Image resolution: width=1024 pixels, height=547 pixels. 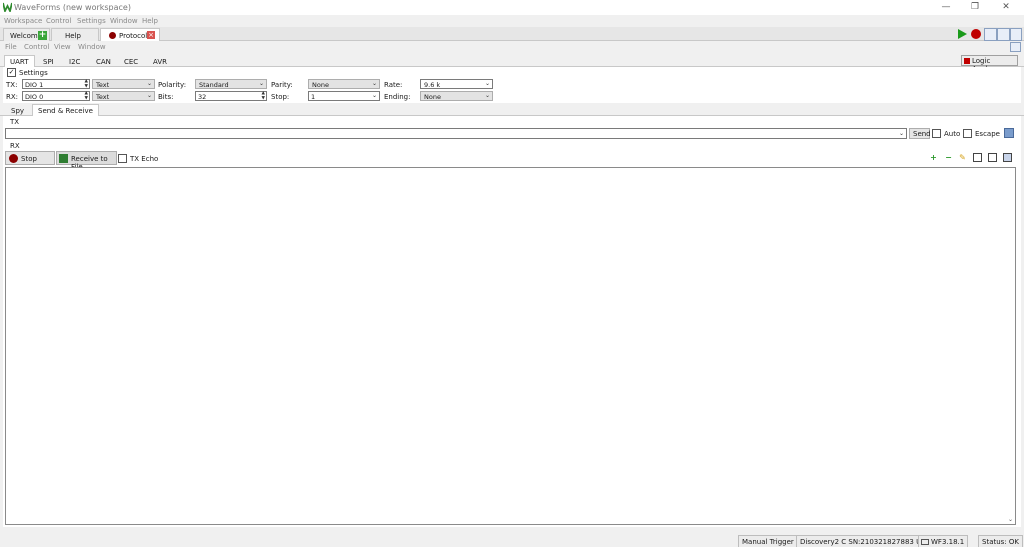 I want to click on tab-send-receive: Send & Receive, so click(x=65, y=110).